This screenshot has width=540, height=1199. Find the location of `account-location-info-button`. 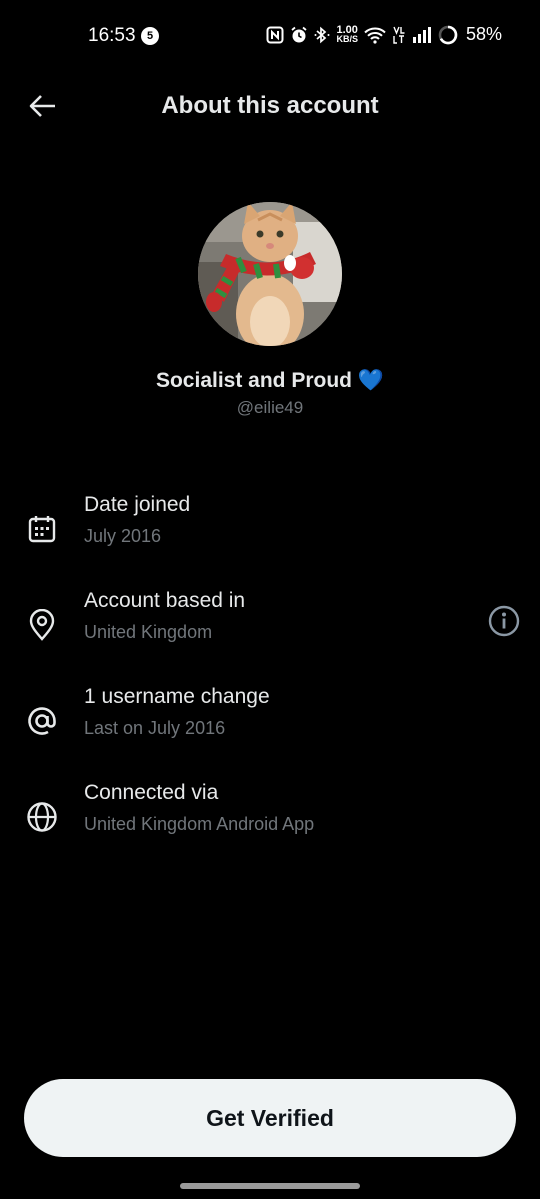

account-location-info-button is located at coordinates (504, 621).